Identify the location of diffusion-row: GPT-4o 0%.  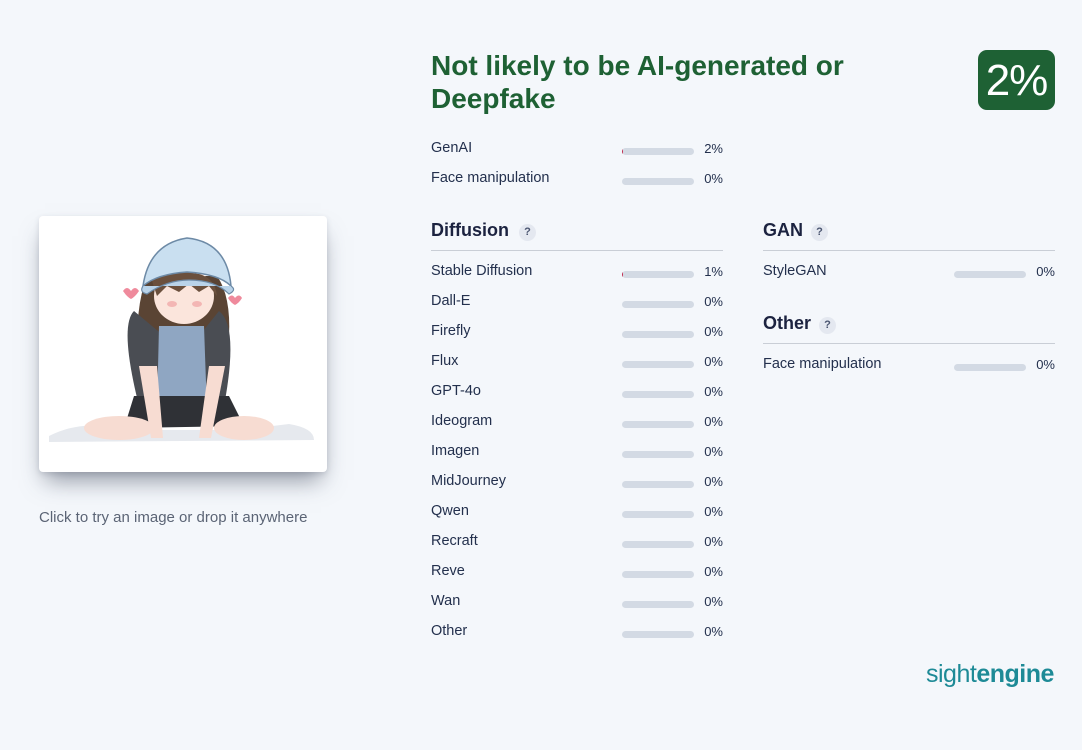
(577, 392).